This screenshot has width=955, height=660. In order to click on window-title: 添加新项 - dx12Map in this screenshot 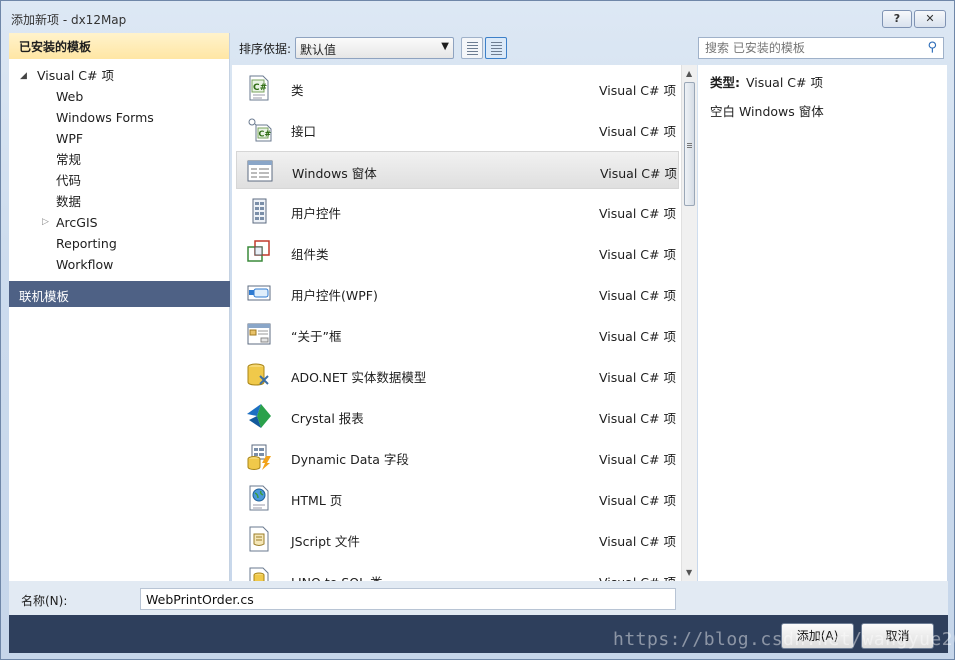, I will do `click(69, 20)`.